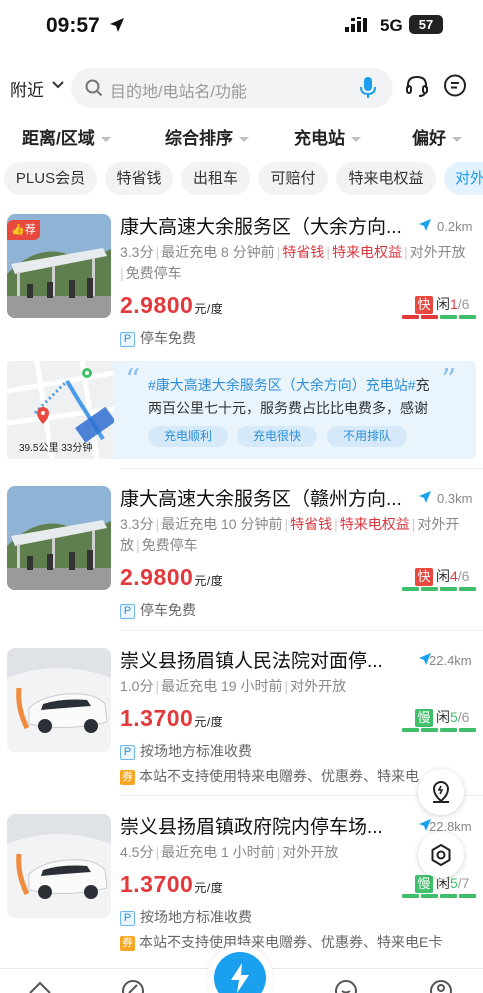 The height and width of the screenshot is (993, 483). Describe the element at coordinates (424, 884) in the screenshot. I see `charger-type-badge: 慢` at that location.